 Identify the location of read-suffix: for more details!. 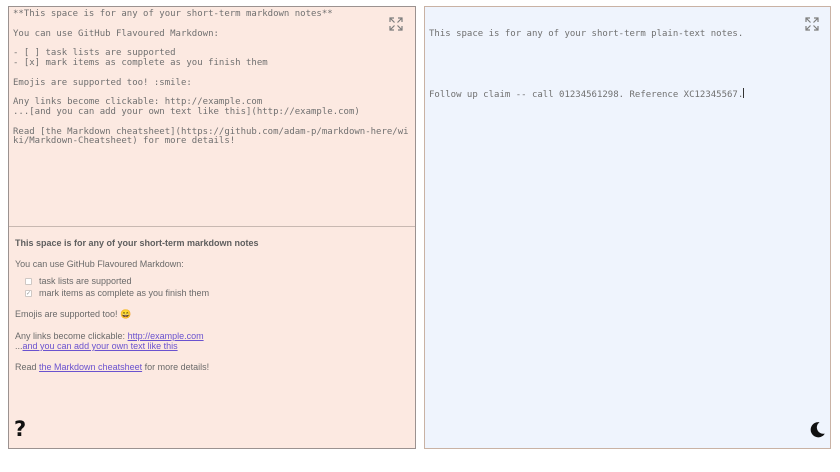
(176, 367).